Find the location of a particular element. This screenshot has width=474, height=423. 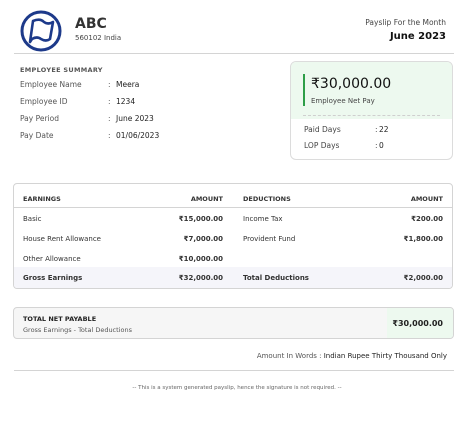

summary-value: 01/06/2023 is located at coordinates (138, 135).